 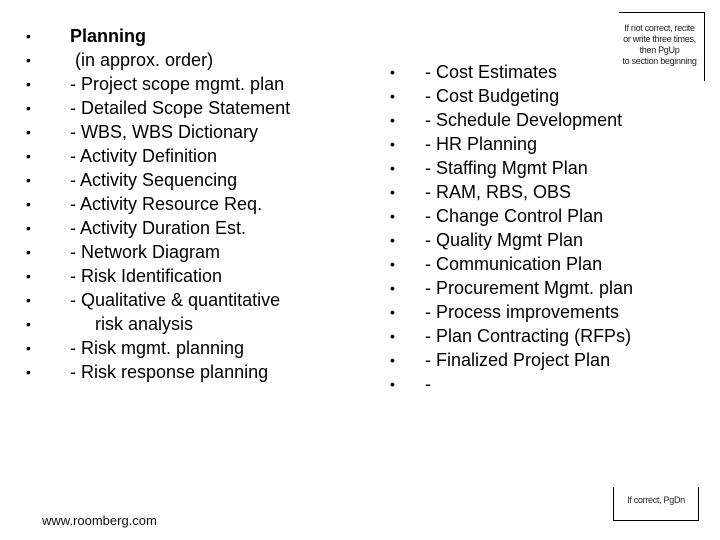 I want to click on list-item-text: - Risk Identification, so click(x=146, y=276).